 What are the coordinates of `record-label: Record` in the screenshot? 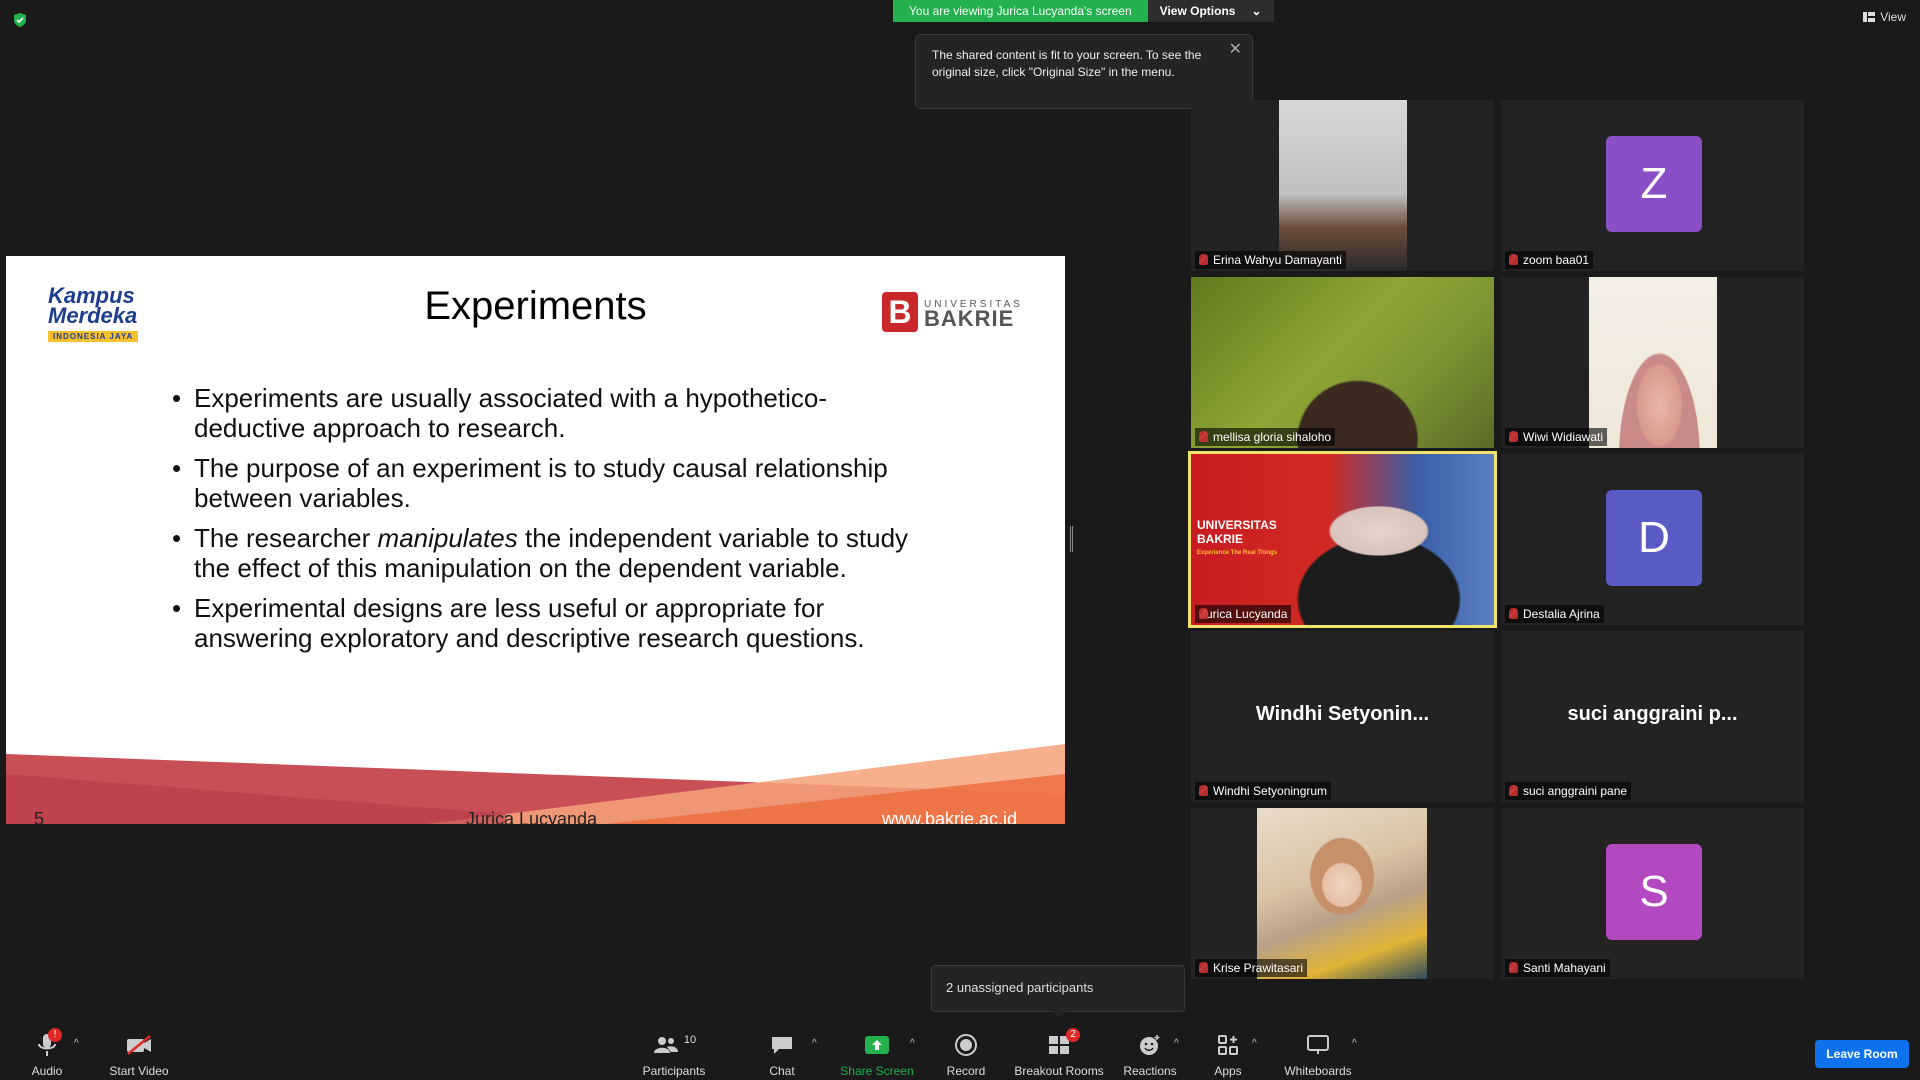 It's located at (966, 1071).